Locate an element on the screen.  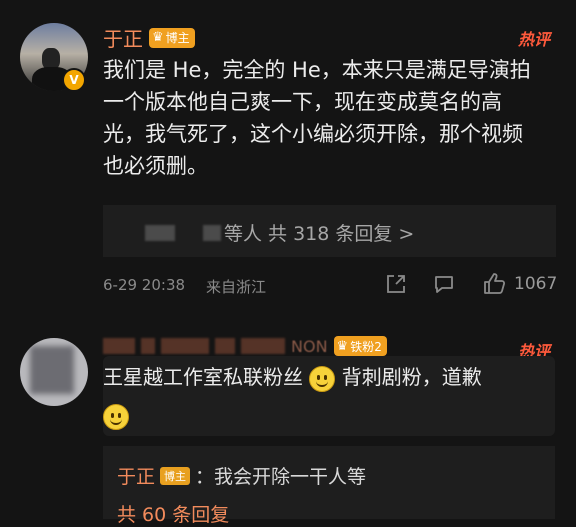
content-line: 光，我气死了，这个小编必须开除，那个视频 is located at coordinates (313, 134).